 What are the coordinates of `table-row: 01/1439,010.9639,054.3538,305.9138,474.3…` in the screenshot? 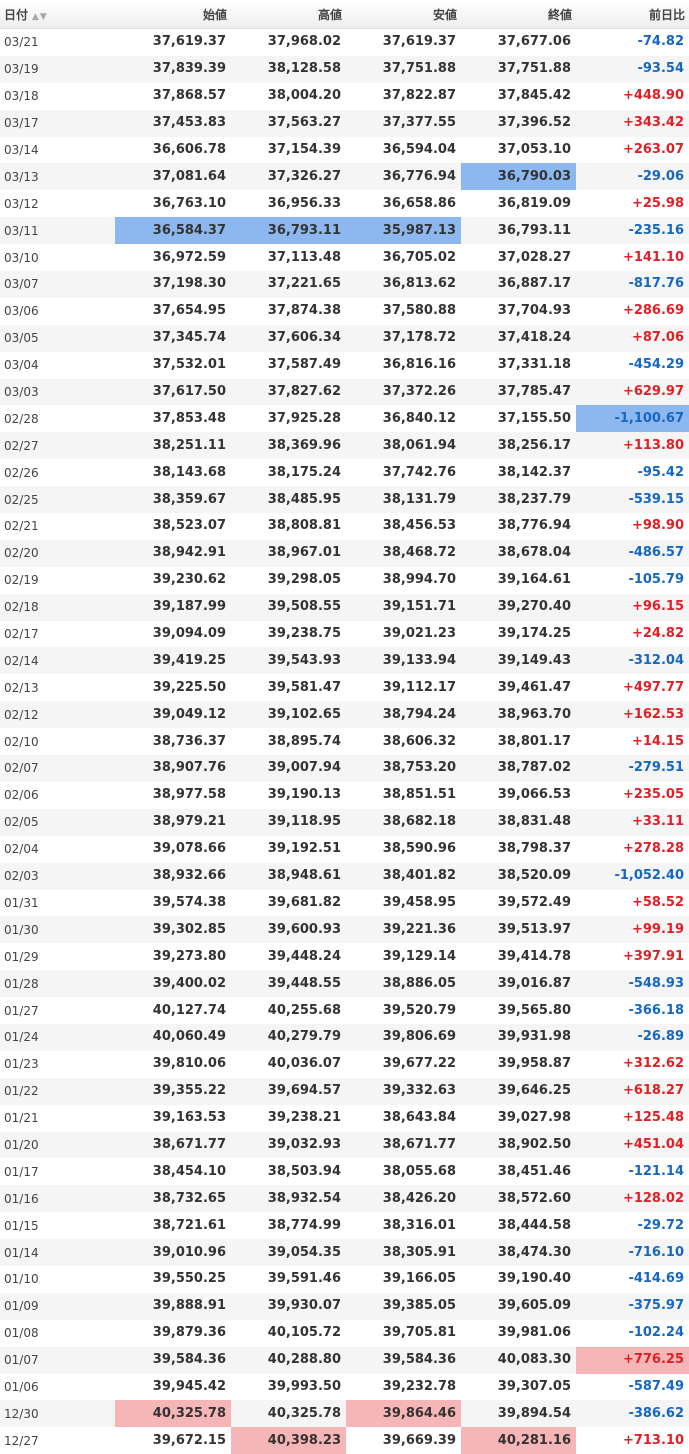 It's located at (344, 1252).